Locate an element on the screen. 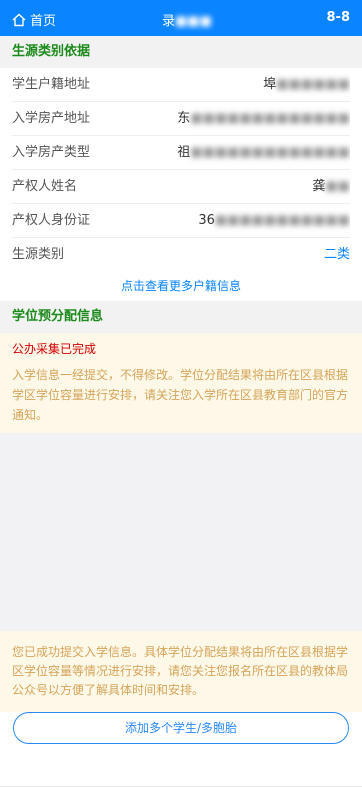  row-label: 学生户籍地址 is located at coordinates (51, 84).